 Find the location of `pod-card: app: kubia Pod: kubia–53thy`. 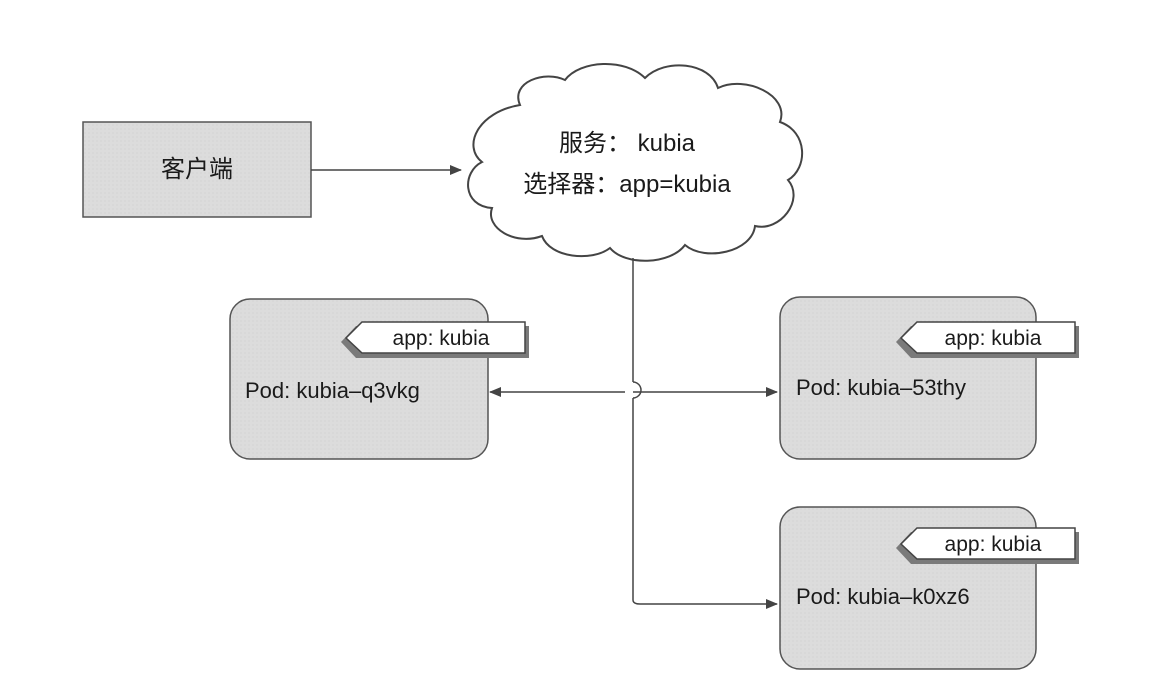

pod-card: app: kubia Pod: kubia–53thy is located at coordinates (929, 378).